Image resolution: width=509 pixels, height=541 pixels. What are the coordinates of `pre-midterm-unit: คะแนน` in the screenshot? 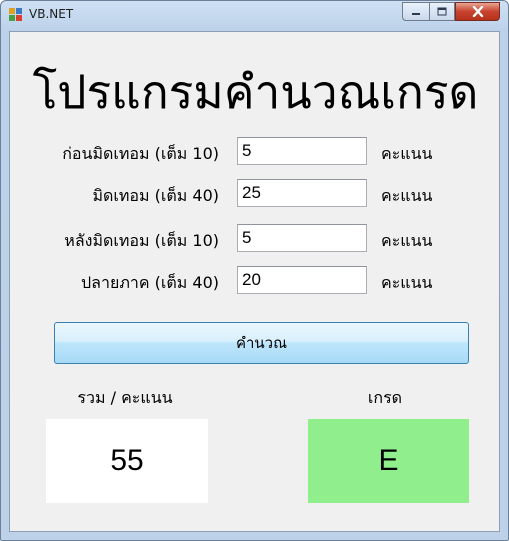 It's located at (407, 153).